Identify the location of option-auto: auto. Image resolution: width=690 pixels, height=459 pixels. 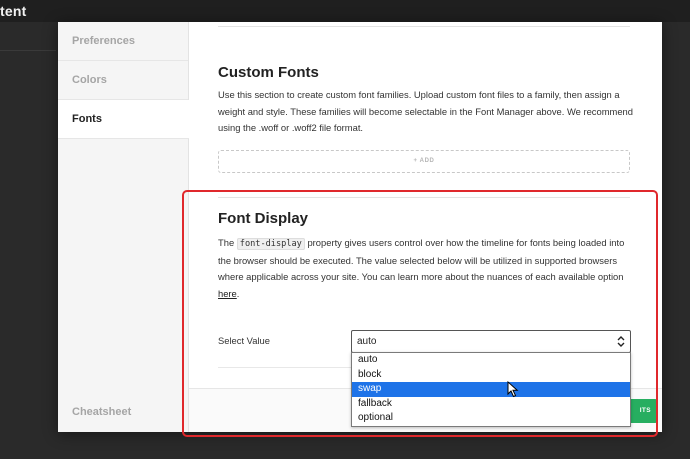
(491, 360).